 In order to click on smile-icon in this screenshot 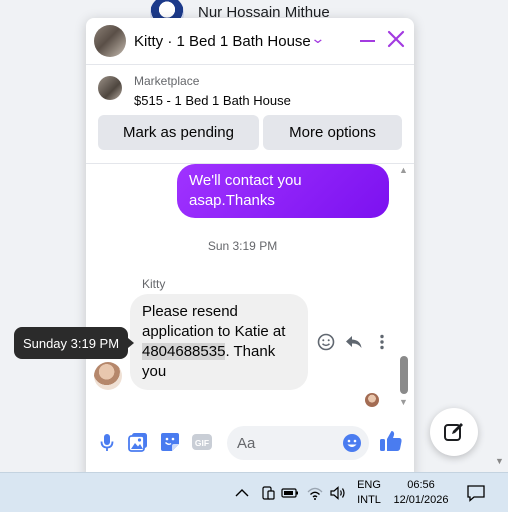, I will do `click(326, 342)`.